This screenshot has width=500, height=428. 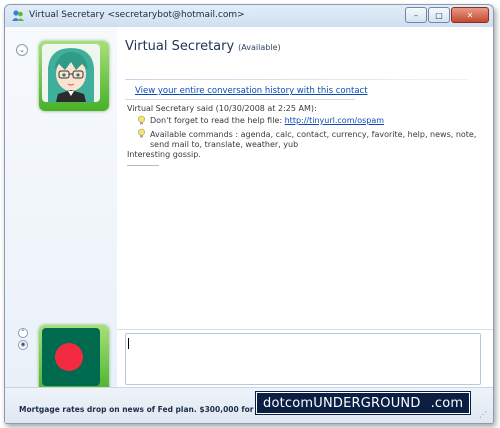 I want to click on watermark-text: dotcomUNDERGROUND, so click(x=342, y=403).